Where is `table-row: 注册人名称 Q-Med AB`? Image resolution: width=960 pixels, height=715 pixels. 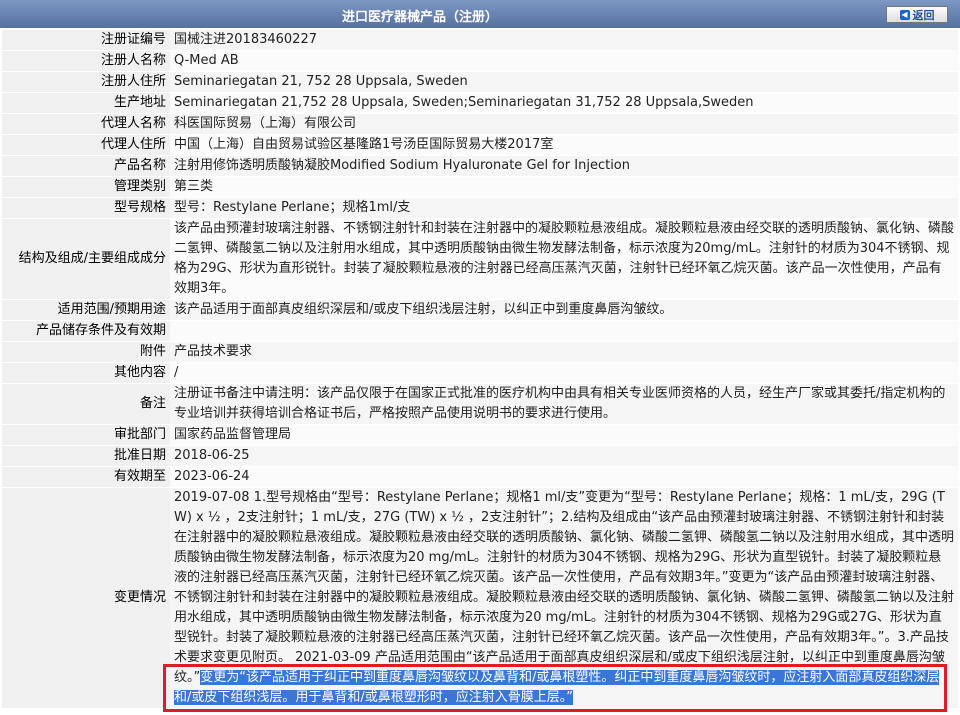 table-row: 注册人名称 Q-Med AB is located at coordinates (480, 61).